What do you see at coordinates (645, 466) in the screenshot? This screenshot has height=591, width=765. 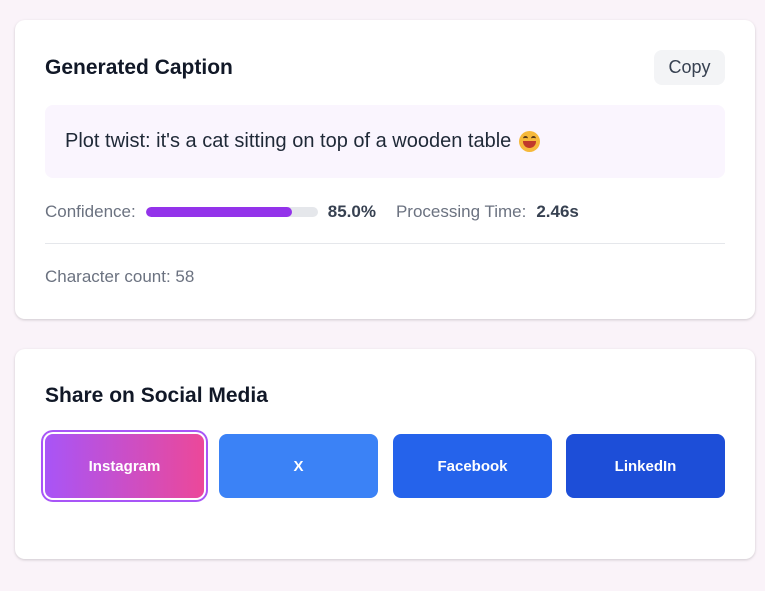 I see `share-linkedin-button: LinkedIn` at bounding box center [645, 466].